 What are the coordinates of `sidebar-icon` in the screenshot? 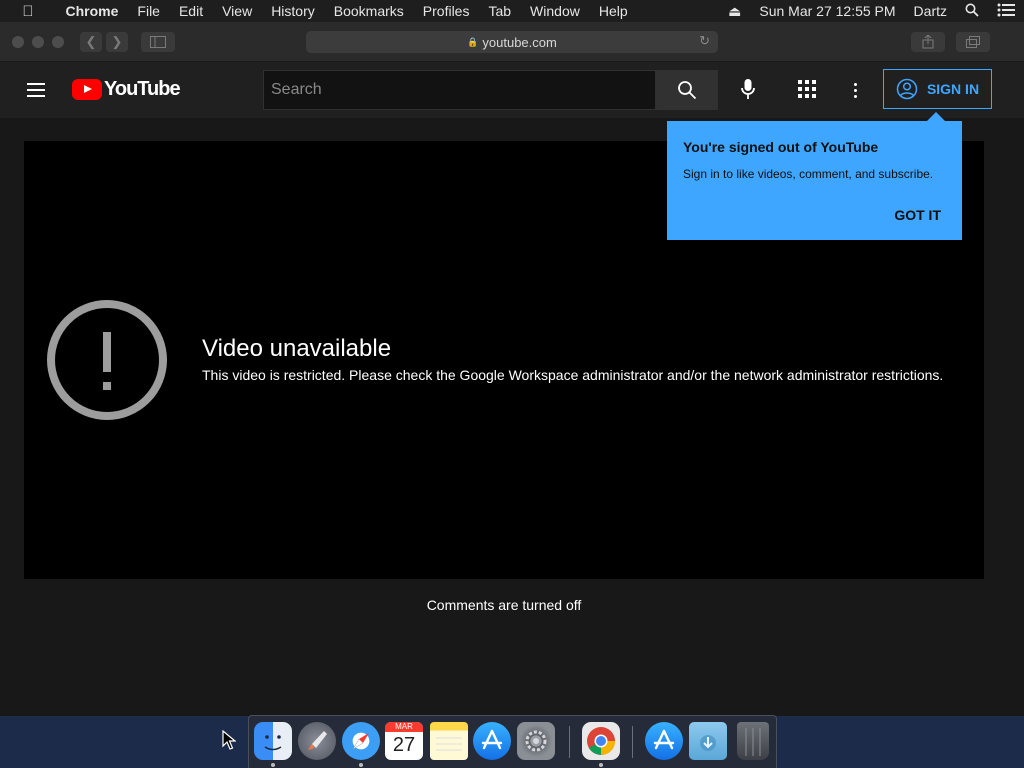 It's located at (158, 42).